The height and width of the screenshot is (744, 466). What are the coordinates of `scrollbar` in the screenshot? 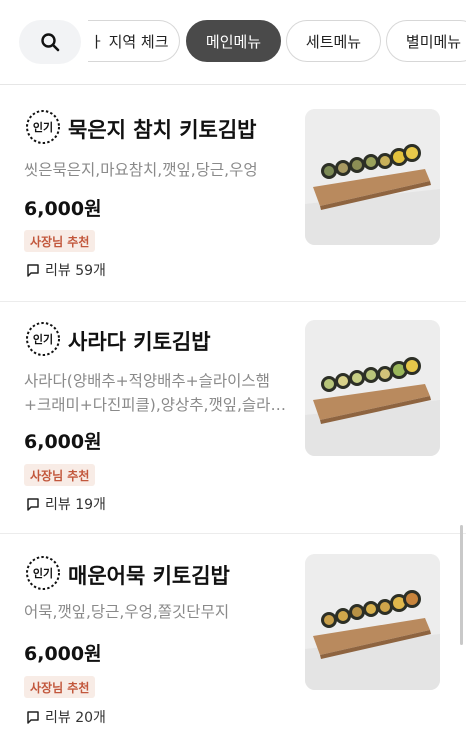 It's located at (461, 585).